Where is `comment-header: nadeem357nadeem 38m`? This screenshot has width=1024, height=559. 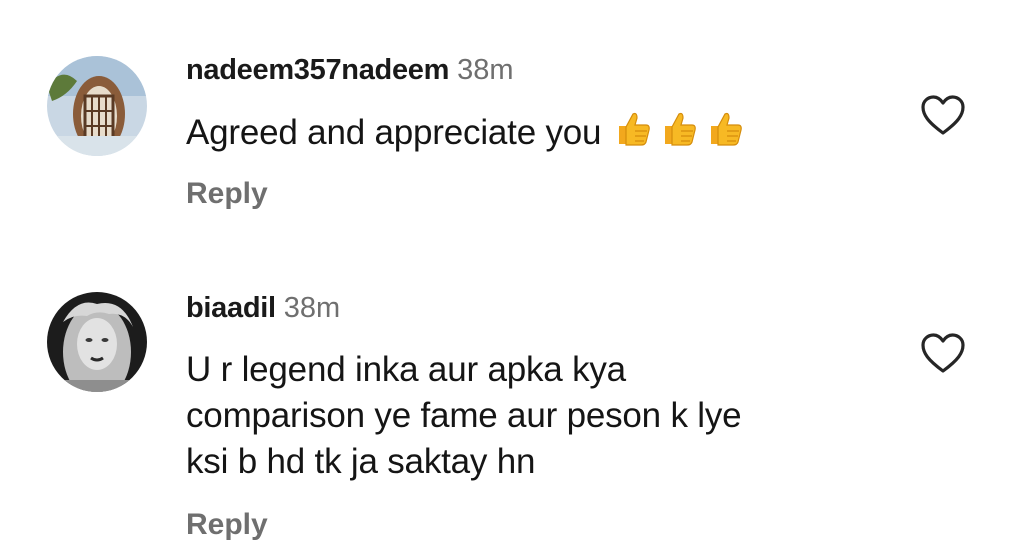 comment-header: nadeem357nadeem 38m is located at coordinates (350, 70).